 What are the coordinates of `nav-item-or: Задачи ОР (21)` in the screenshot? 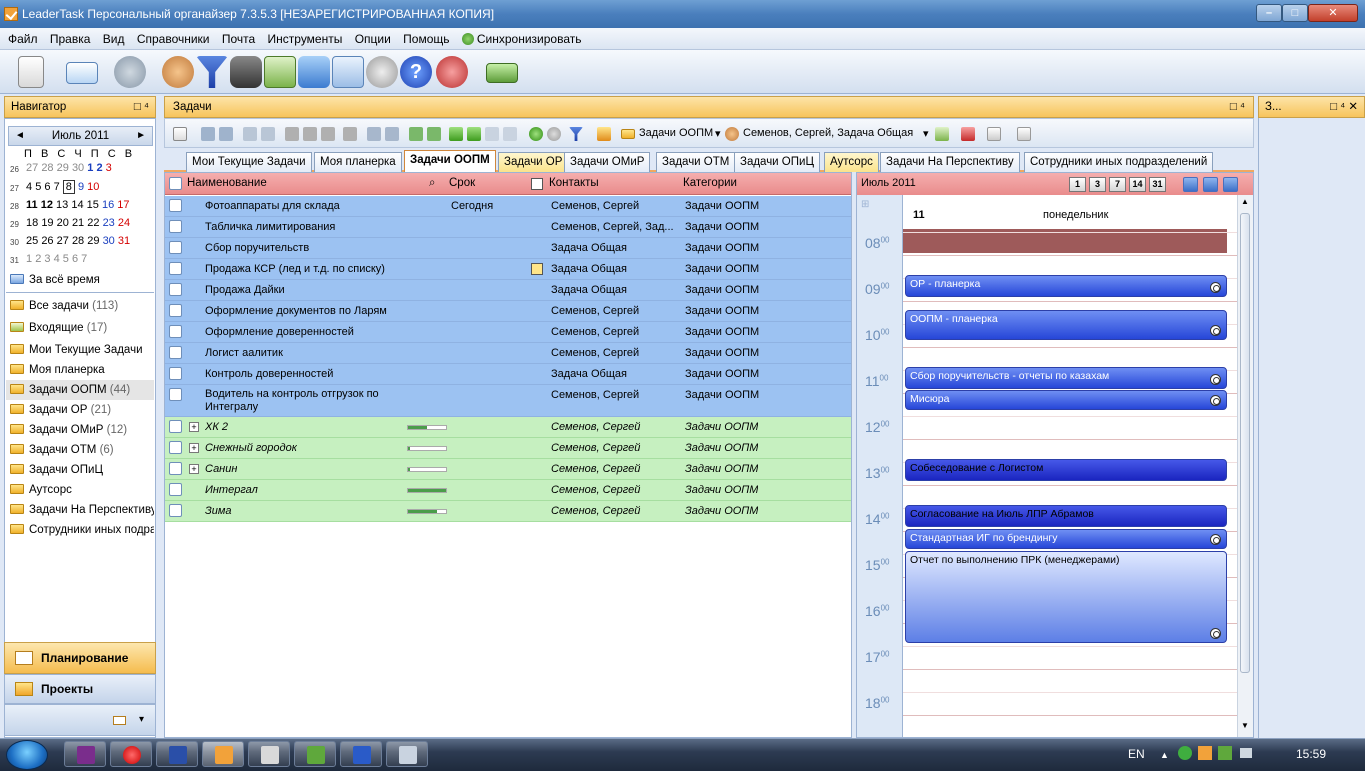 It's located at (82, 410).